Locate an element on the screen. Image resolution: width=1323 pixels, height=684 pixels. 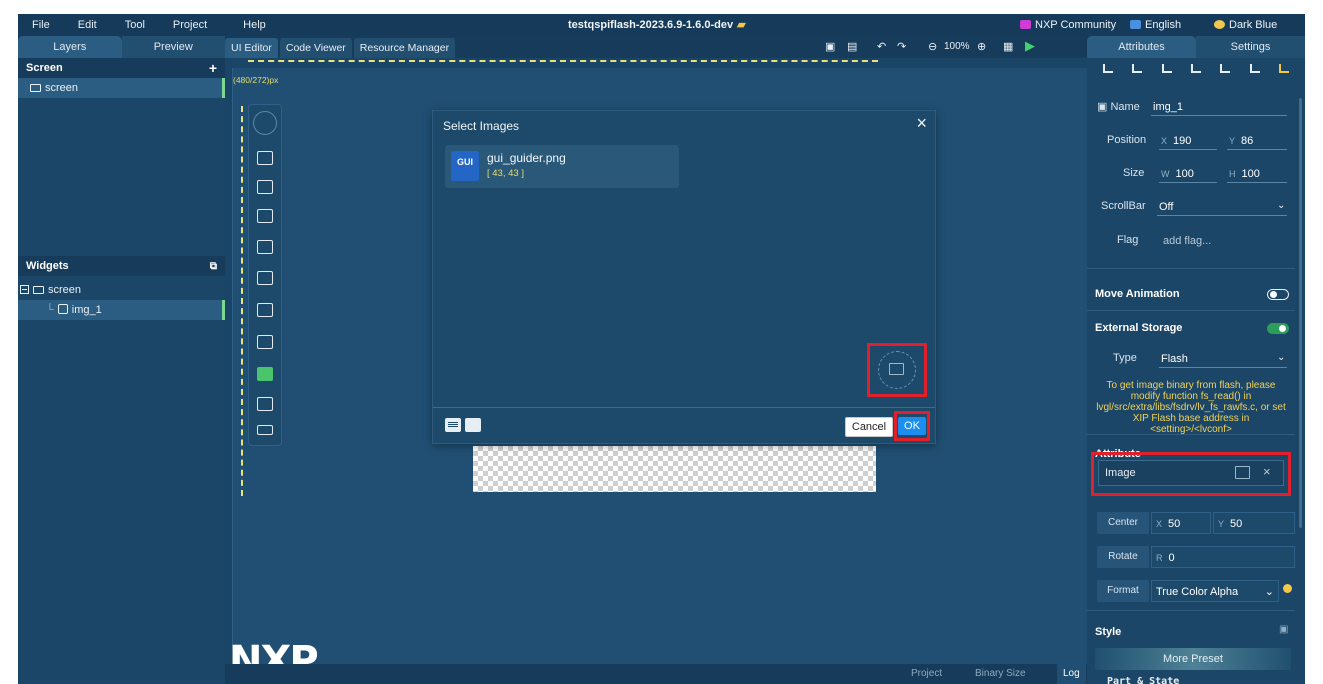
menu-help: Help is located at coordinates (254, 25).